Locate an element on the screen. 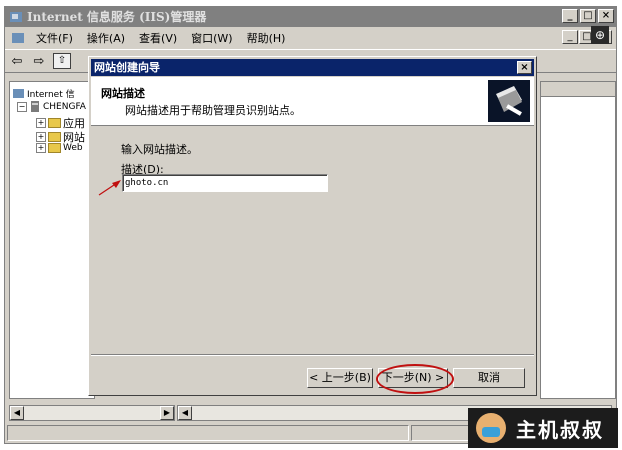 The image size is (622, 450). minimize-button: _ is located at coordinates (570, 16).